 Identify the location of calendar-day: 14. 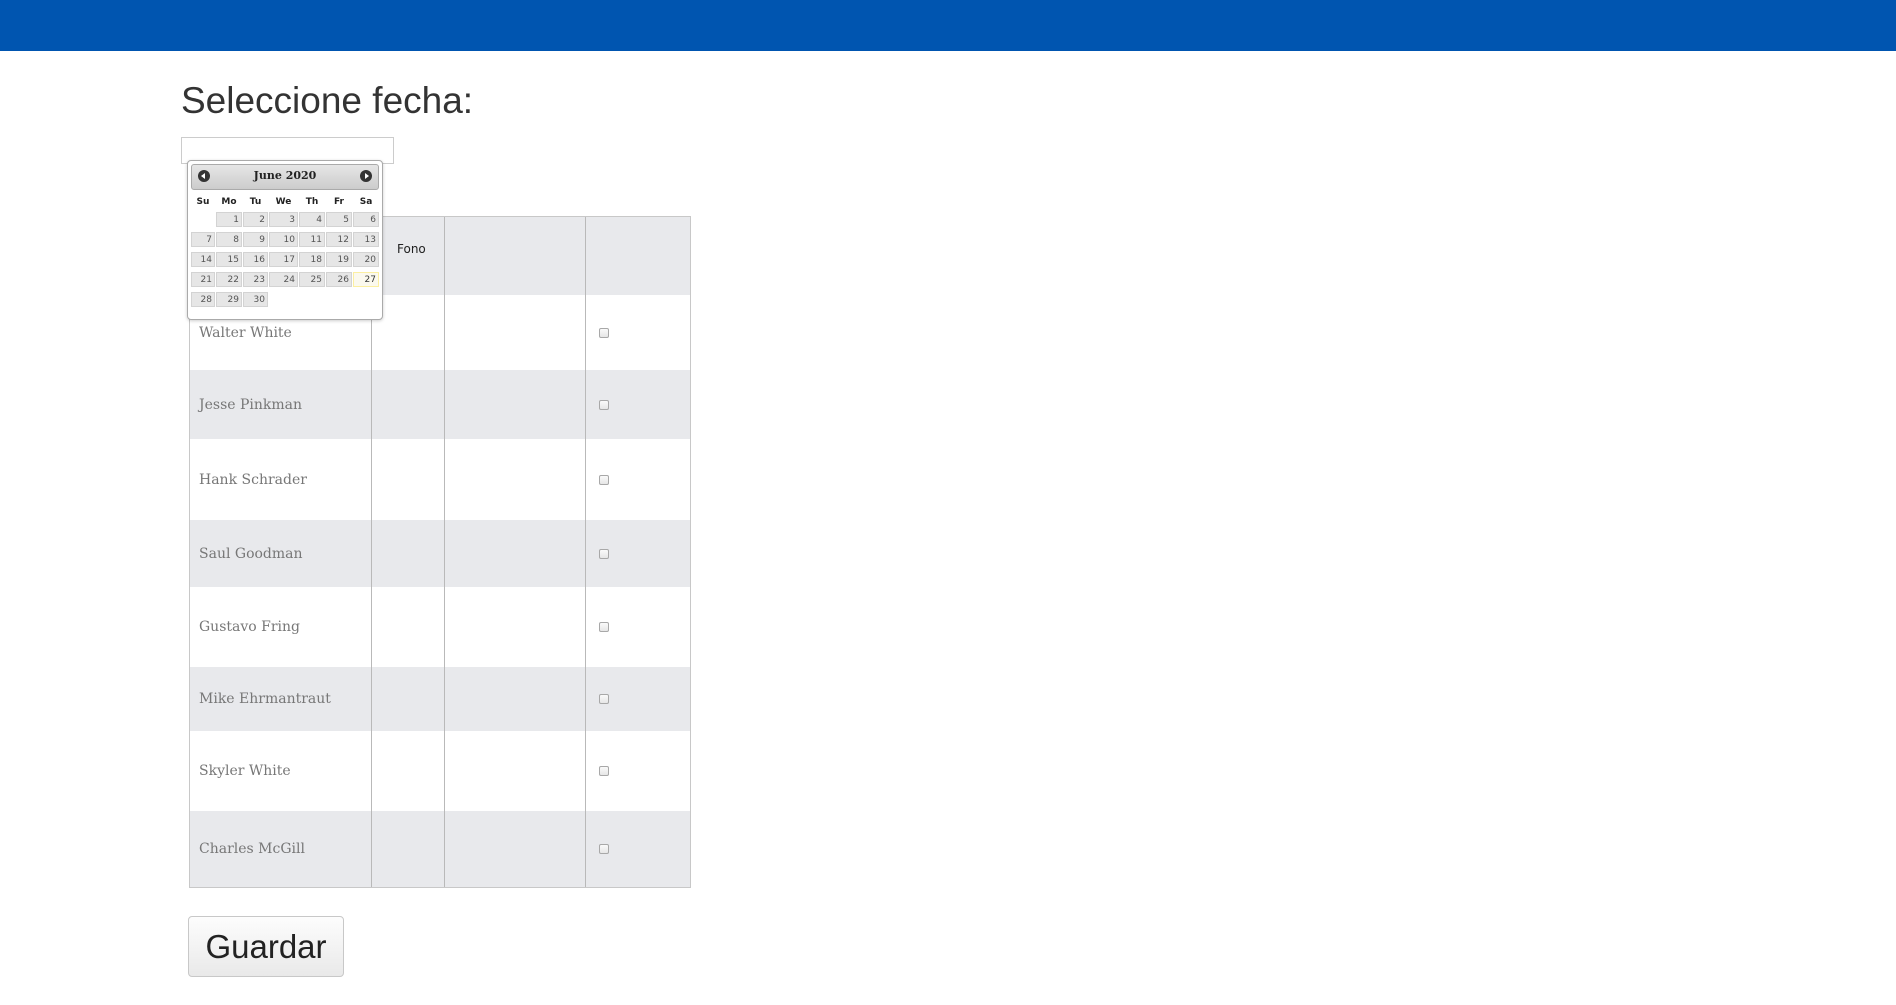
(203, 259).